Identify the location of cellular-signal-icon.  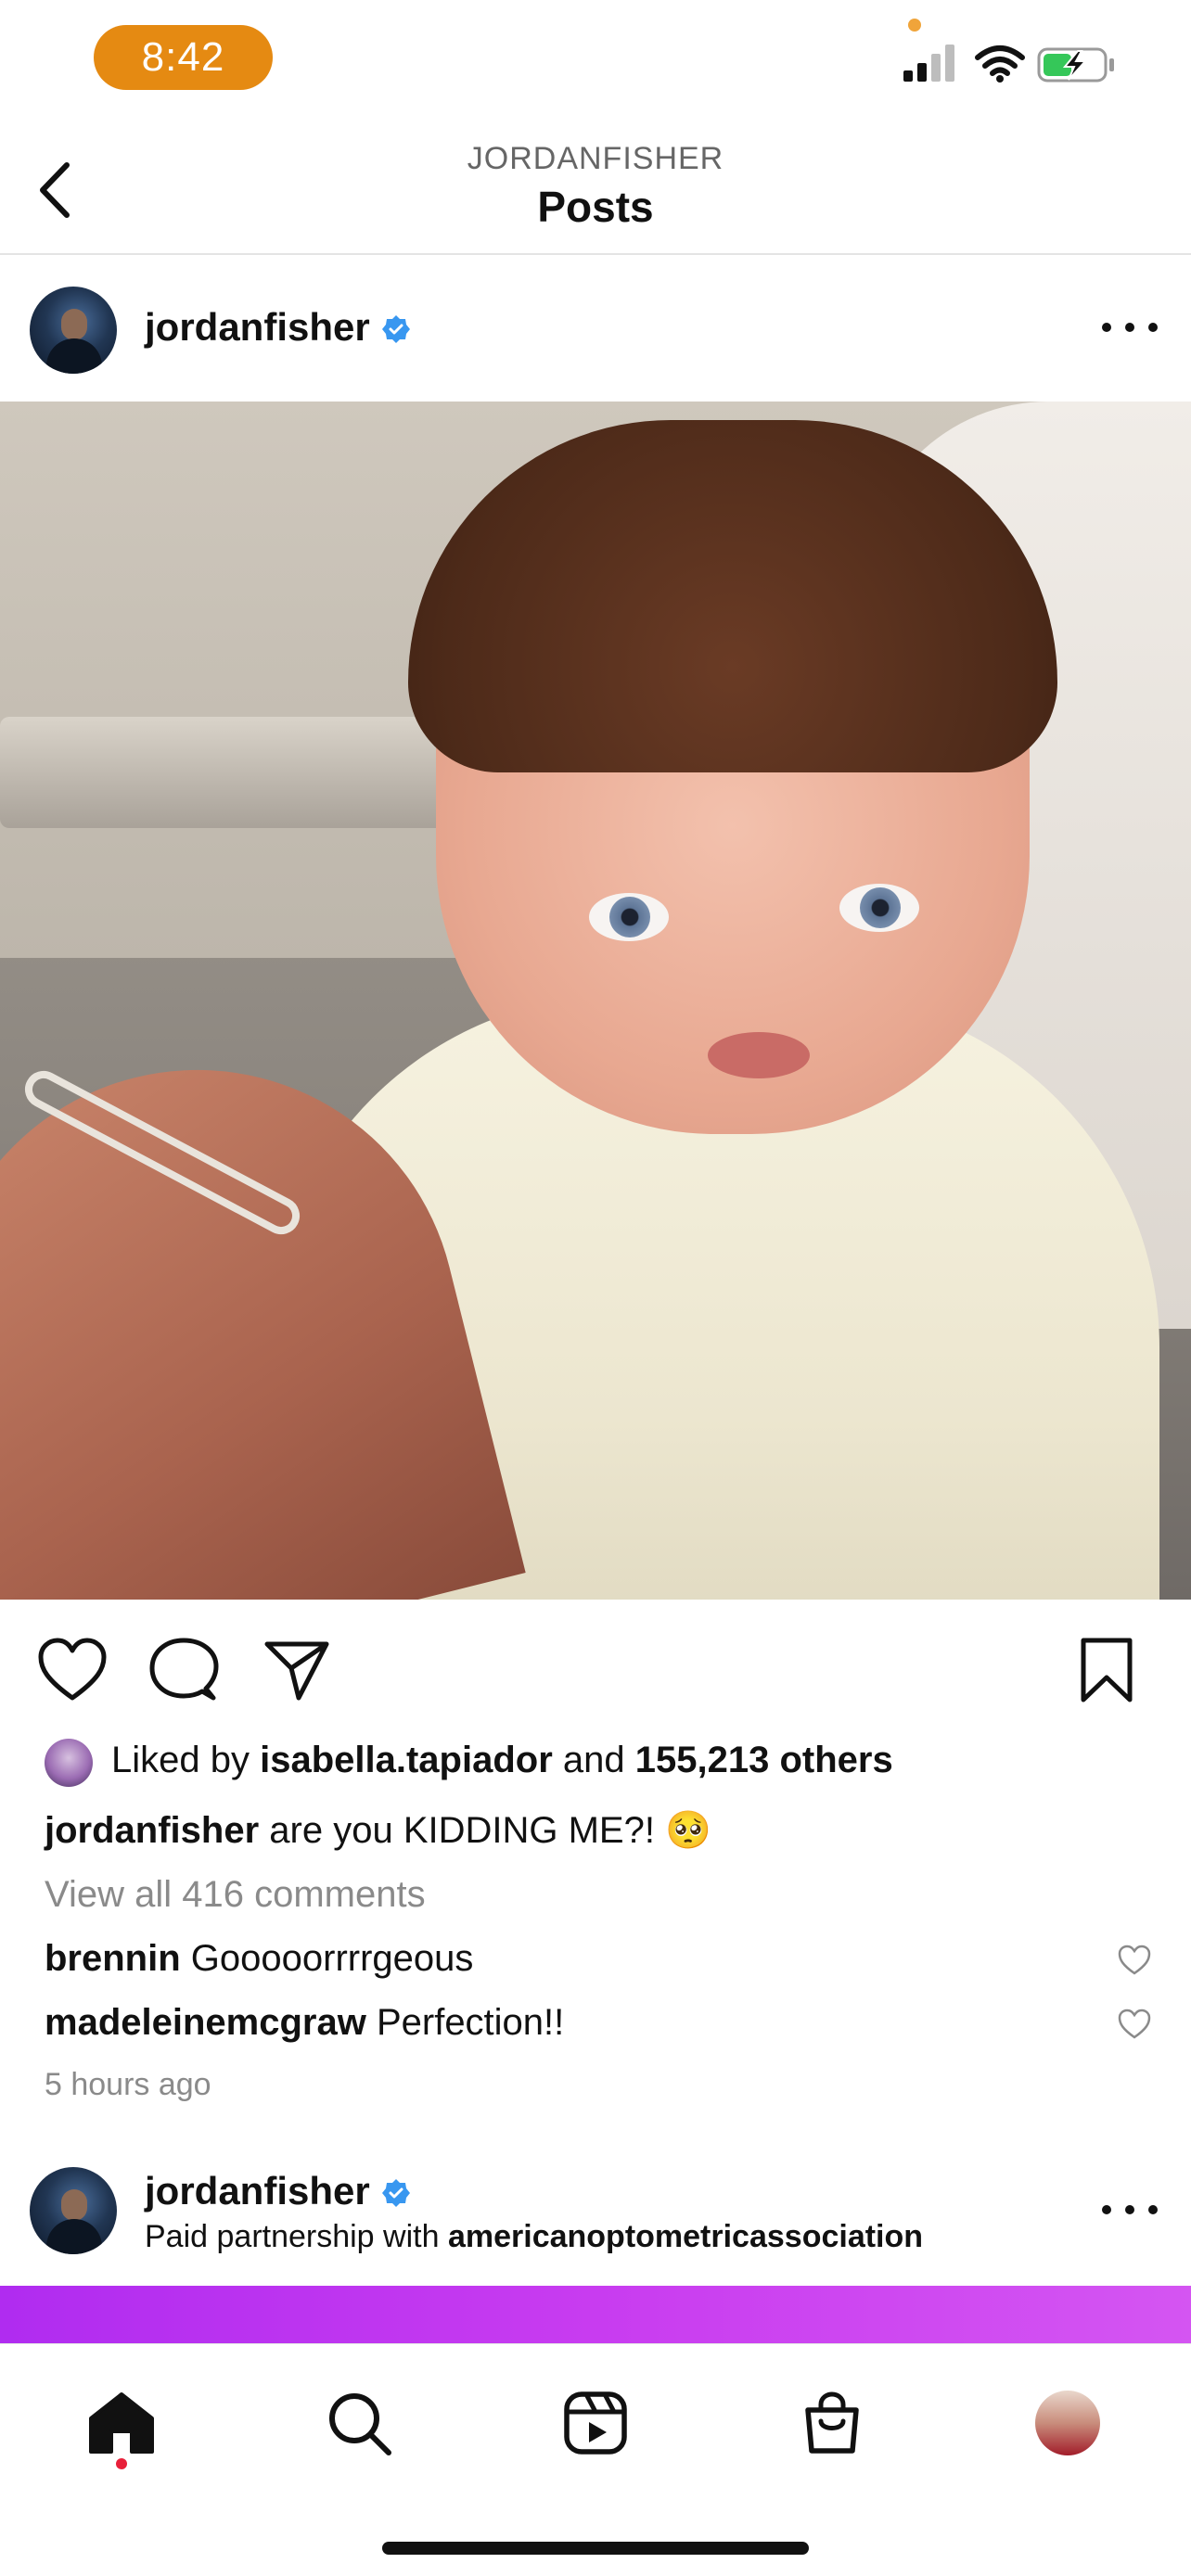
(929, 64).